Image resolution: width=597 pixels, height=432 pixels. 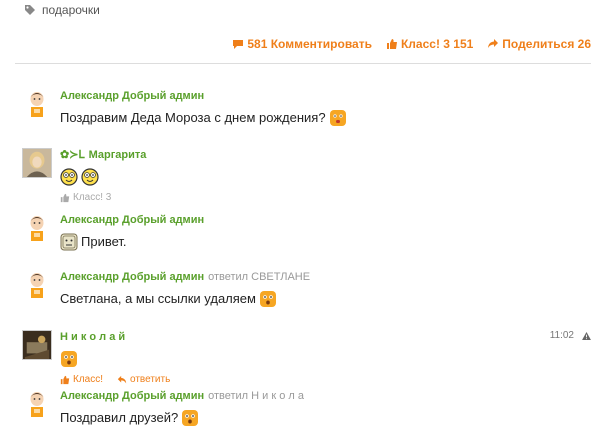 I want to click on comment-author: Н и к о л а й, so click(x=92, y=337).